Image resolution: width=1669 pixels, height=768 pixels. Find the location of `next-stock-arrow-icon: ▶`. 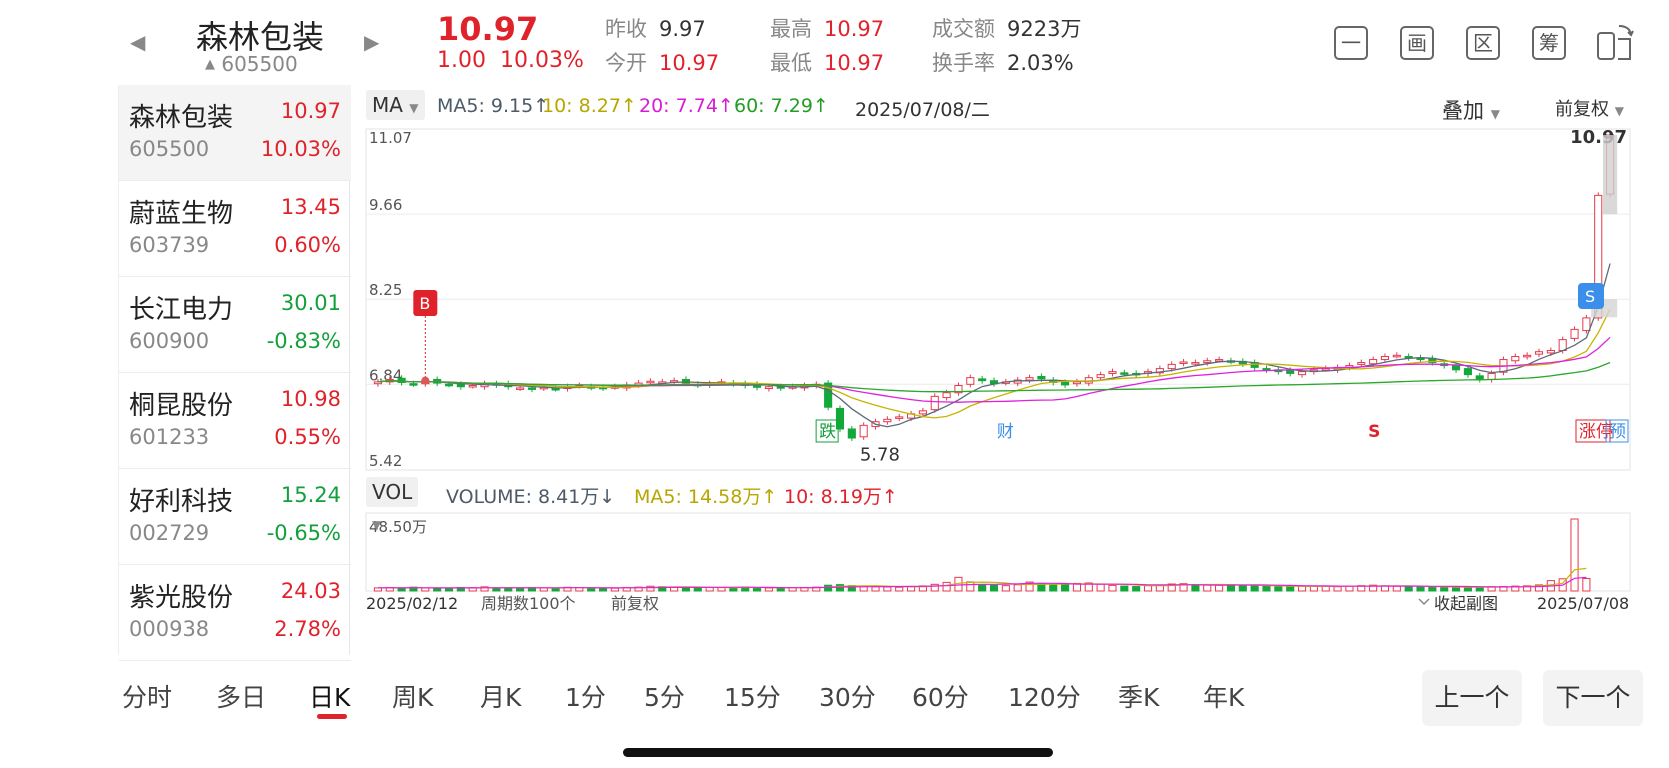

next-stock-arrow-icon: ▶ is located at coordinates (371, 42).